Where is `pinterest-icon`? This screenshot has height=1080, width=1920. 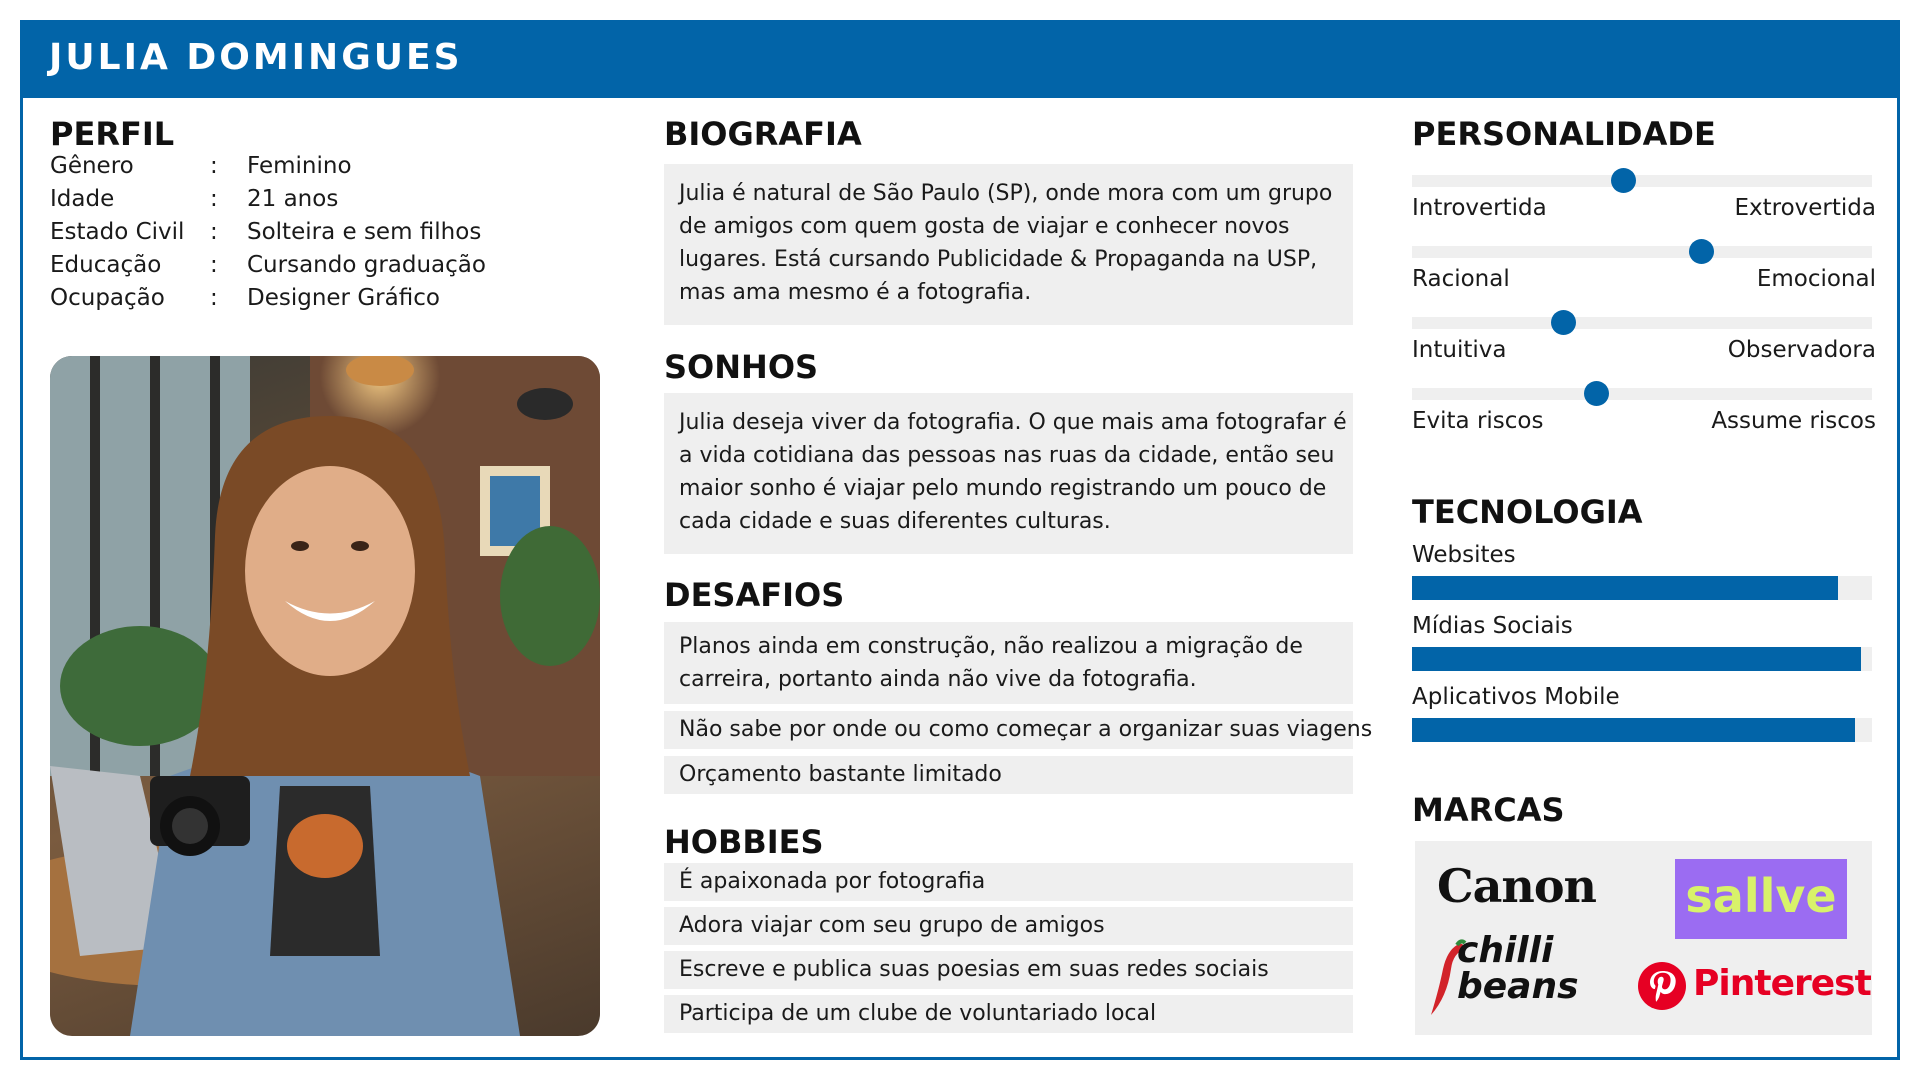
pinterest-icon is located at coordinates (1662, 986).